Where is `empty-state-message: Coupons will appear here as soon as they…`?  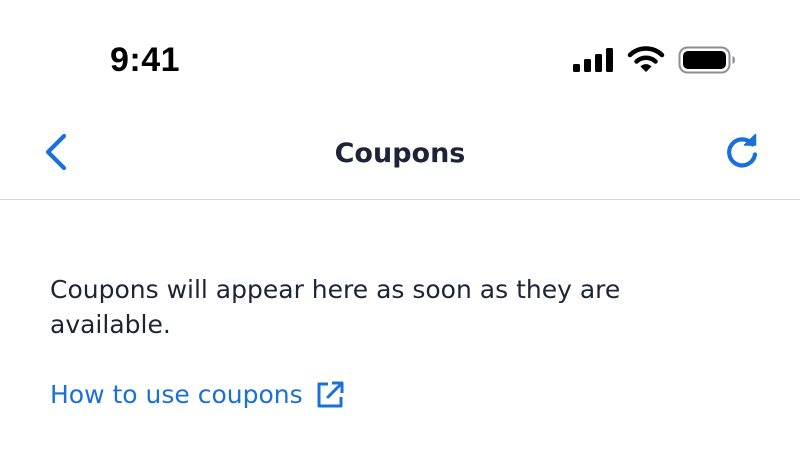
empty-state-message: Coupons will appear here as soon as they… is located at coordinates (335, 307).